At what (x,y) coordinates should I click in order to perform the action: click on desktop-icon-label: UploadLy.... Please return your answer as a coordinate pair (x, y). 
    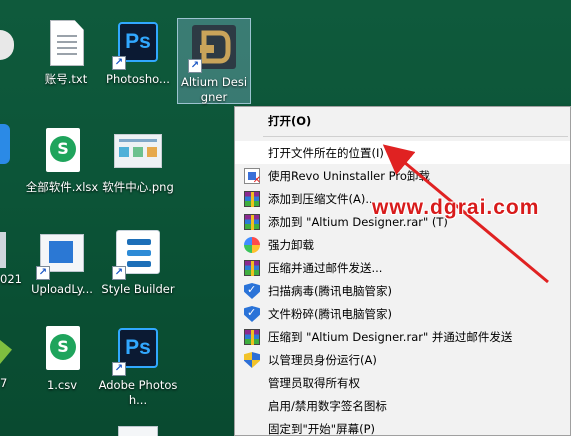
    Looking at the image, I should click on (62, 289).